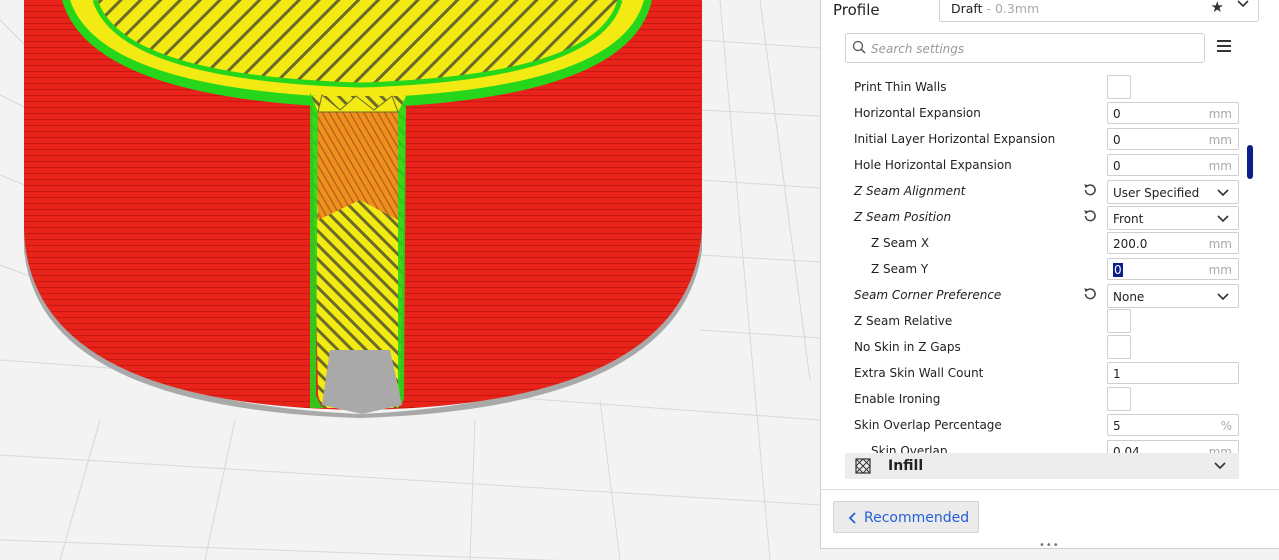  I want to click on enable-ironing-checkbox, so click(1119, 399).